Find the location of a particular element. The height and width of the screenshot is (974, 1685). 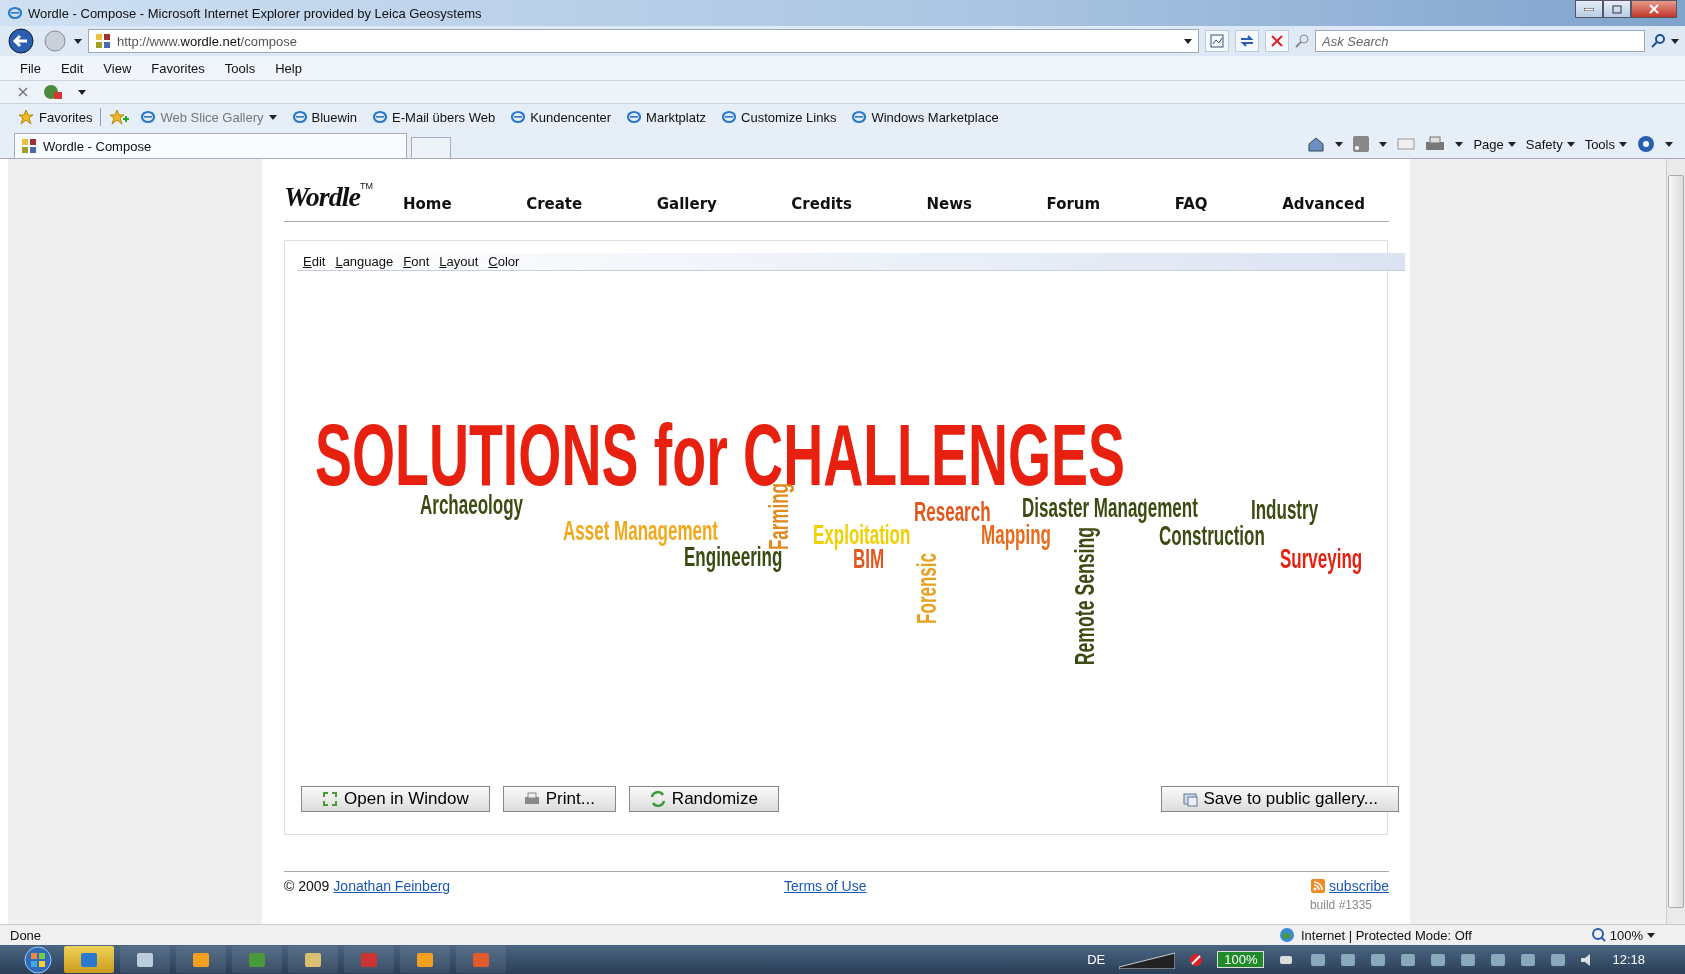

action-button: Open in Window is located at coordinates (395, 799).